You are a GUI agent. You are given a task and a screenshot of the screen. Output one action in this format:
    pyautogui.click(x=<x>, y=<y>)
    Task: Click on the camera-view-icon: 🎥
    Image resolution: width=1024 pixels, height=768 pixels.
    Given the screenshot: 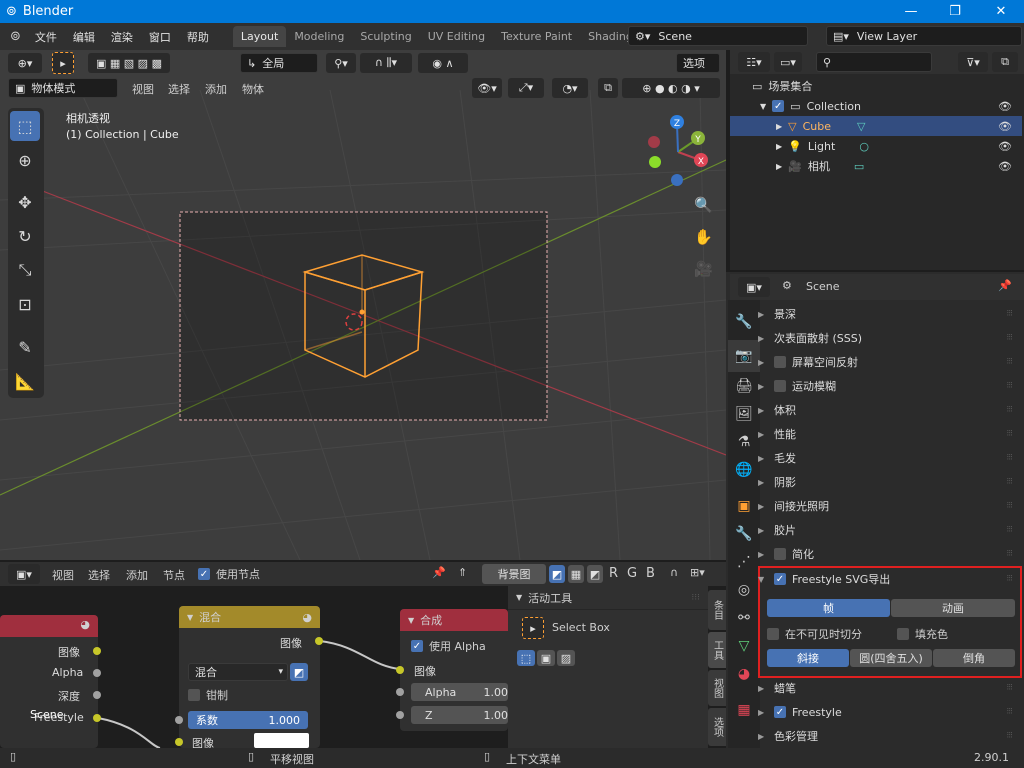 What is the action you would take?
    pyautogui.click(x=703, y=269)
    